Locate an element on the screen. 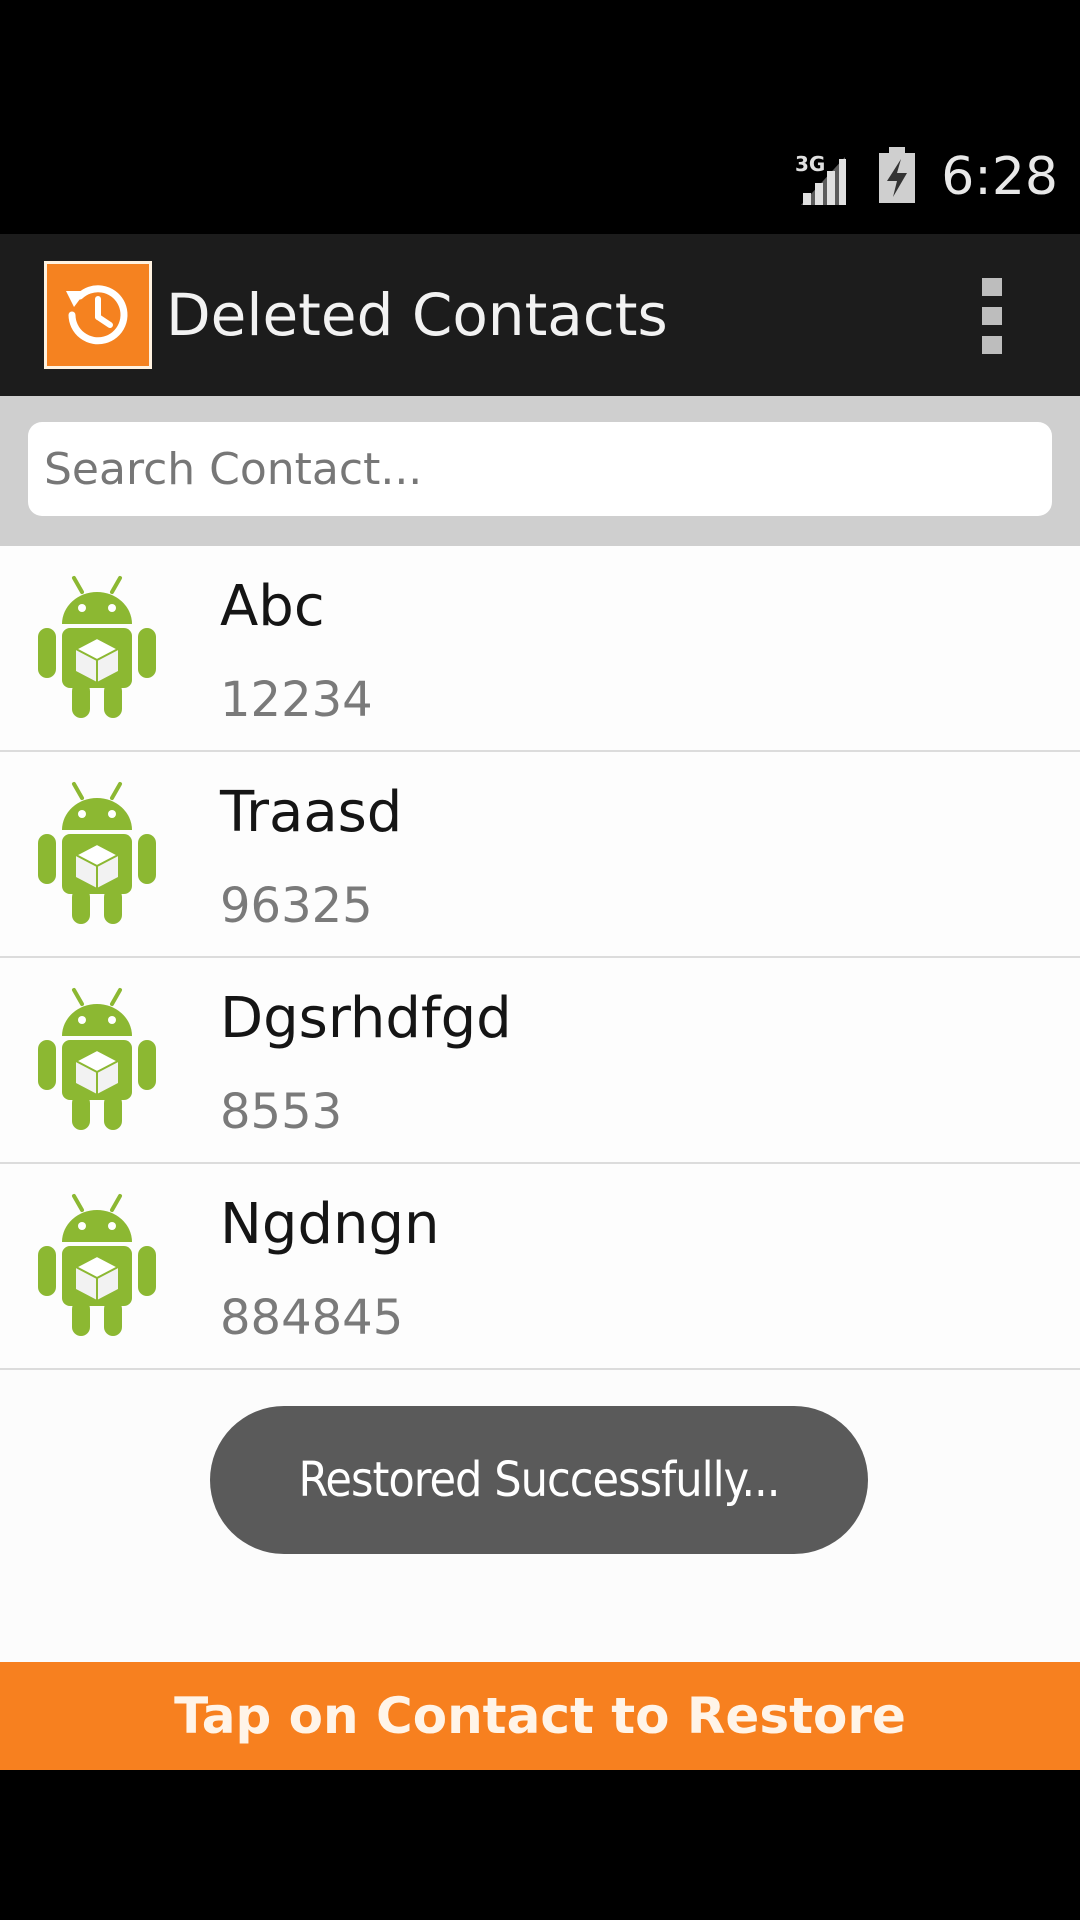  page-title: Deleted Contacts is located at coordinates (417, 315).